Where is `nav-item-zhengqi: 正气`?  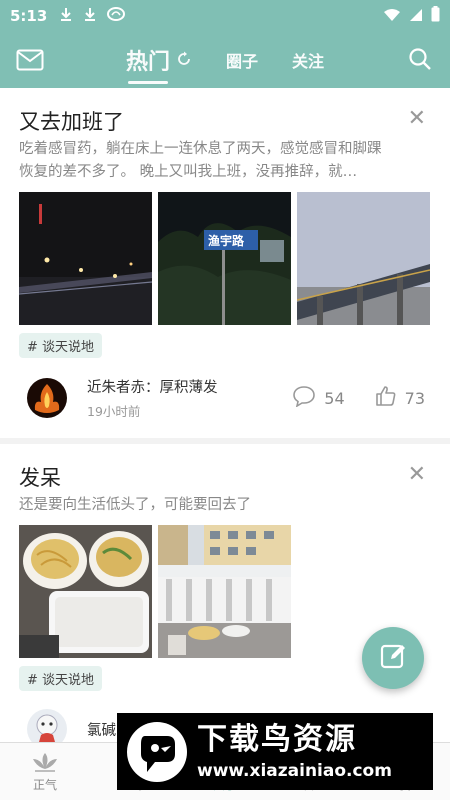
nav-item-zhengqi: 正气 is located at coordinates (45, 771).